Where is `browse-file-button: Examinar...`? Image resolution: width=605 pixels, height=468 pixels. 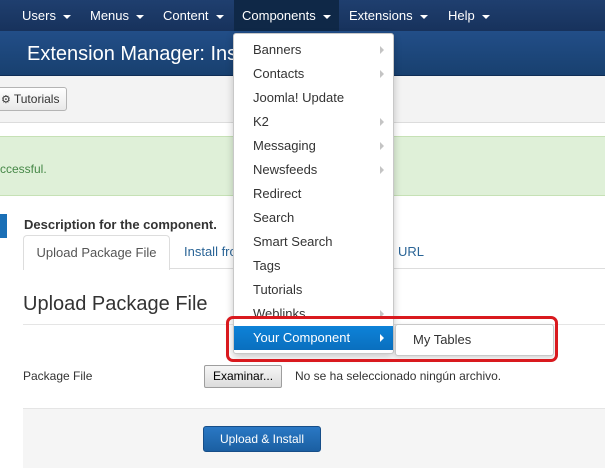 browse-file-button: Examinar... is located at coordinates (243, 376).